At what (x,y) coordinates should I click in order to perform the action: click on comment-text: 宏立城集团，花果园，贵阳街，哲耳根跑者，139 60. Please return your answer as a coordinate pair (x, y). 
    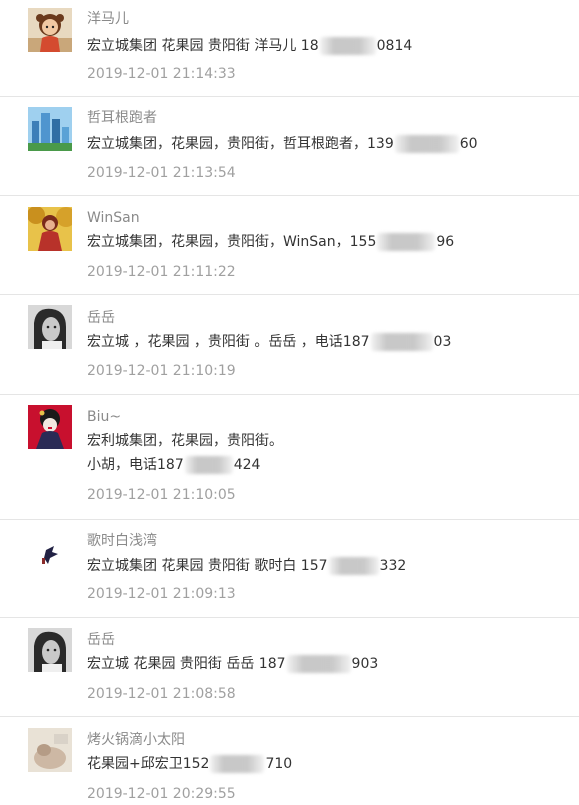
    Looking at the image, I should click on (282, 144).